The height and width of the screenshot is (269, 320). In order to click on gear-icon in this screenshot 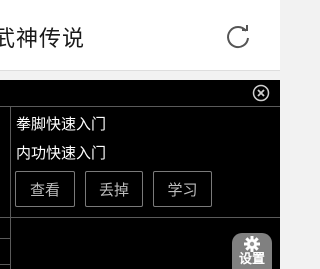, I will do `click(252, 244)`.